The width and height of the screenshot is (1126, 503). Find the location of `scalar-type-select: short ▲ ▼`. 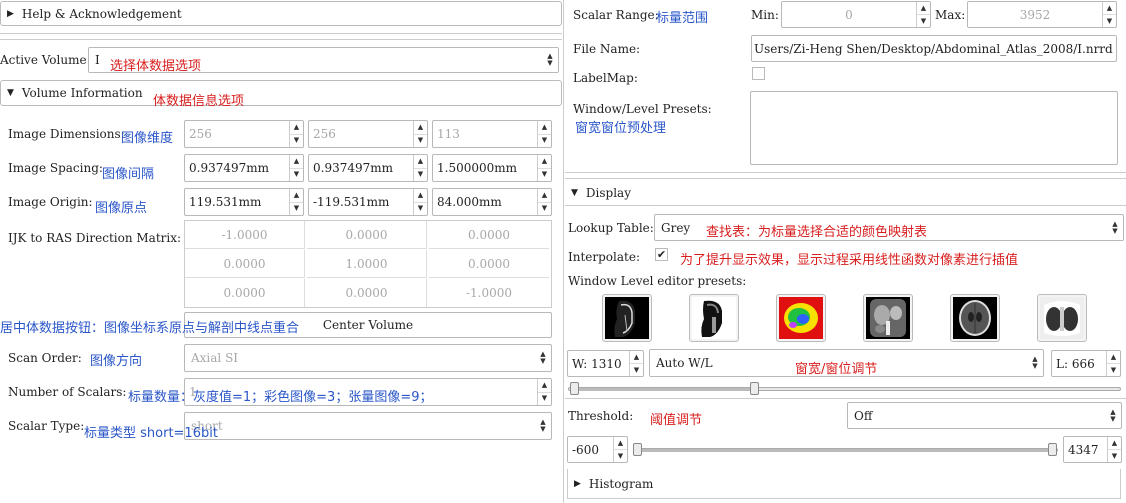

scalar-type-select: short ▲ ▼ is located at coordinates (368, 426).